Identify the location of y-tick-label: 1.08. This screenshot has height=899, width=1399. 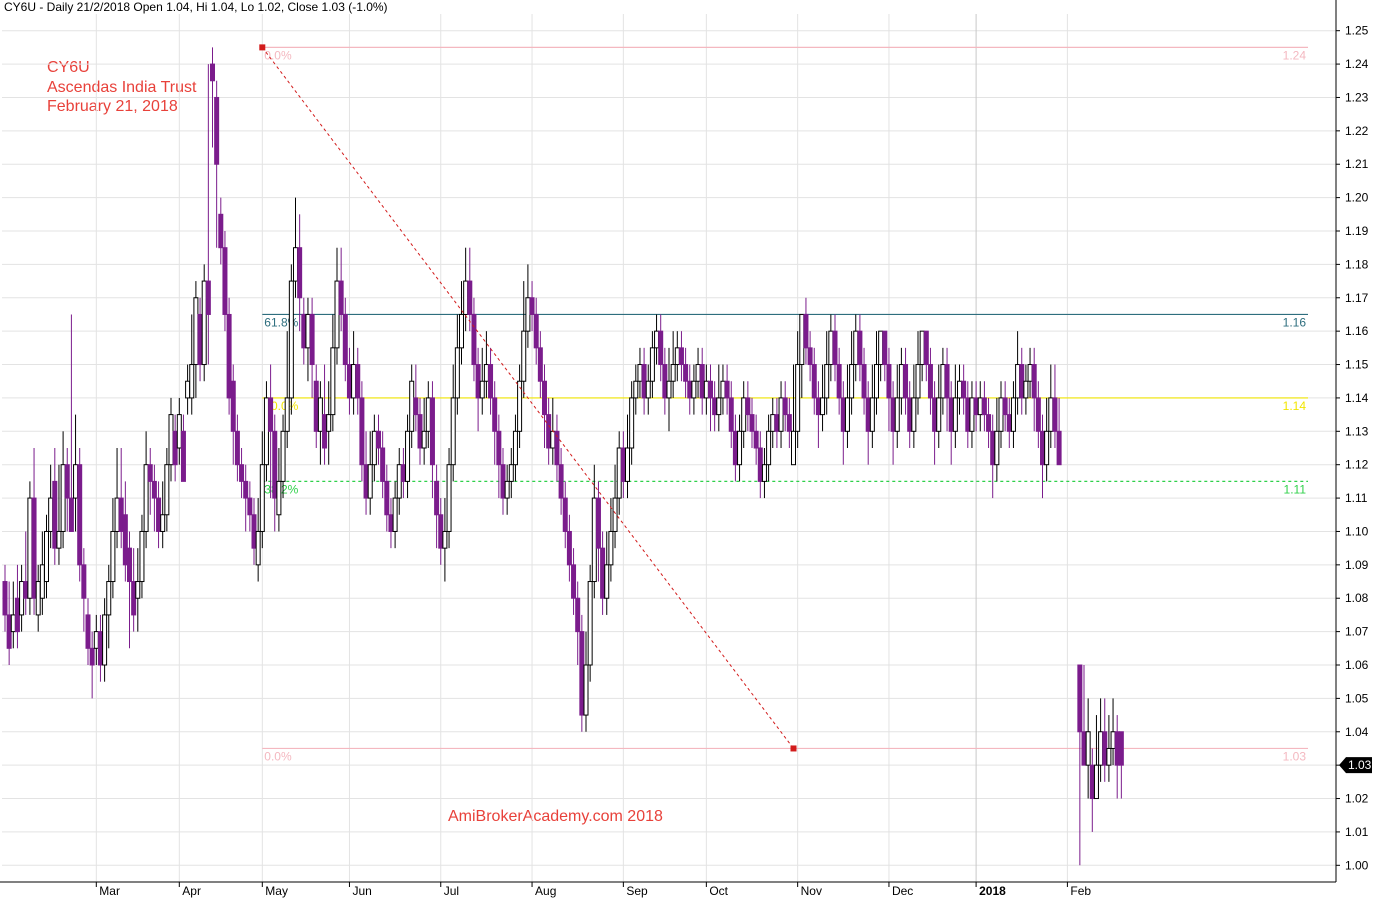
(1357, 598).